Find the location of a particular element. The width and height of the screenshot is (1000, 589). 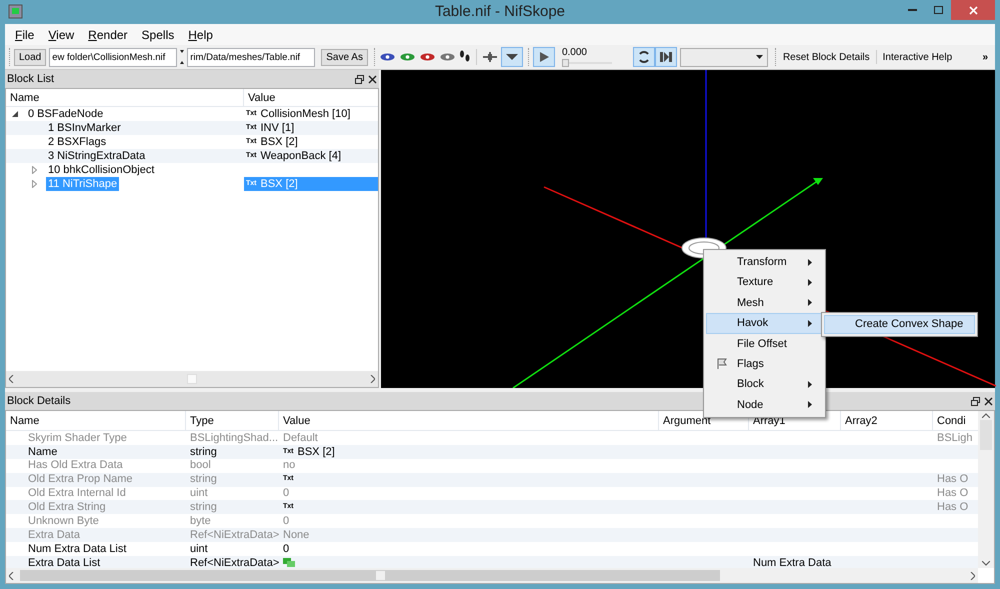

tree-item: 3 NiStringExtraData is located at coordinates (97, 156).